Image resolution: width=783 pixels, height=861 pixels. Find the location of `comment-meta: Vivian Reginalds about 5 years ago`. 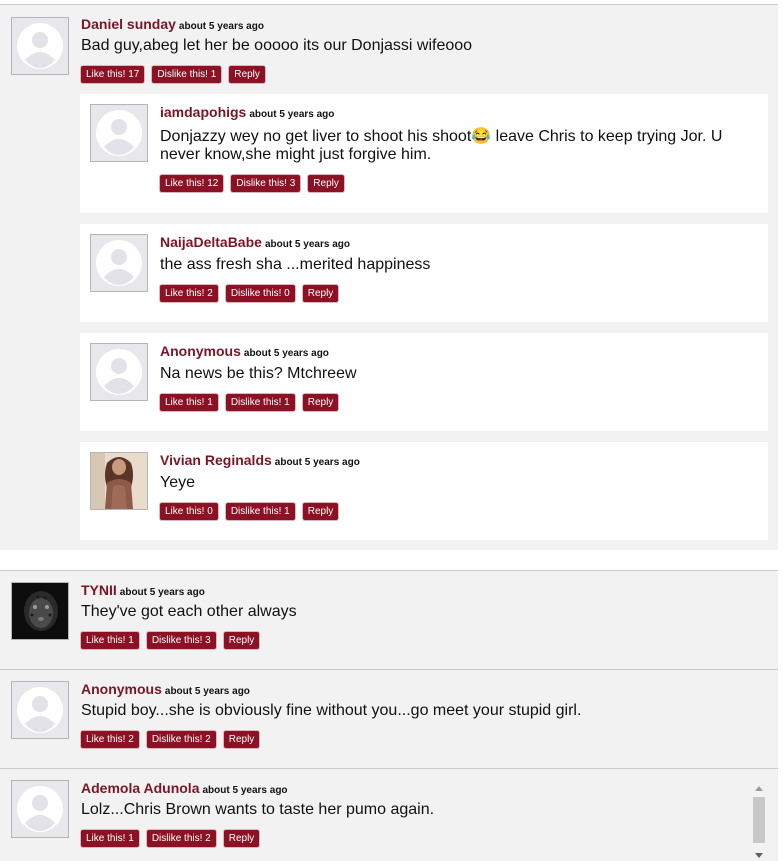

comment-meta: Vivian Reginalds about 5 years ago is located at coordinates (260, 461).